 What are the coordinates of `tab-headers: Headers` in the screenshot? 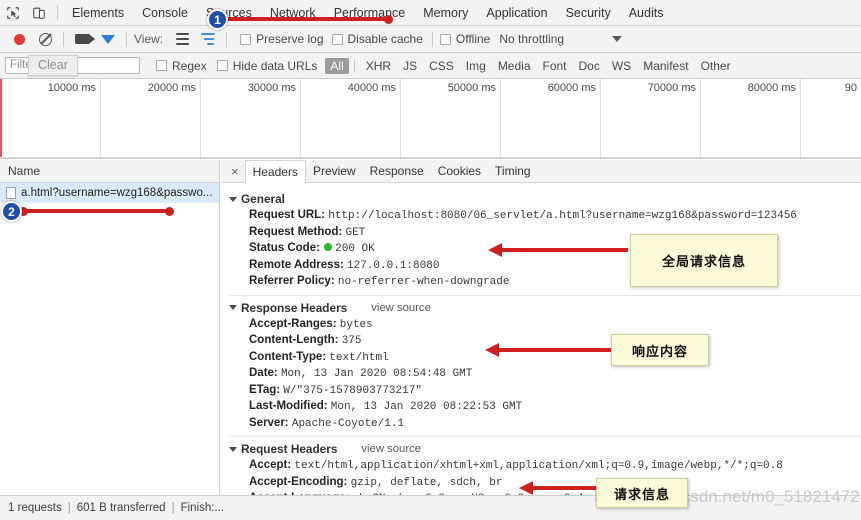 It's located at (275, 172).